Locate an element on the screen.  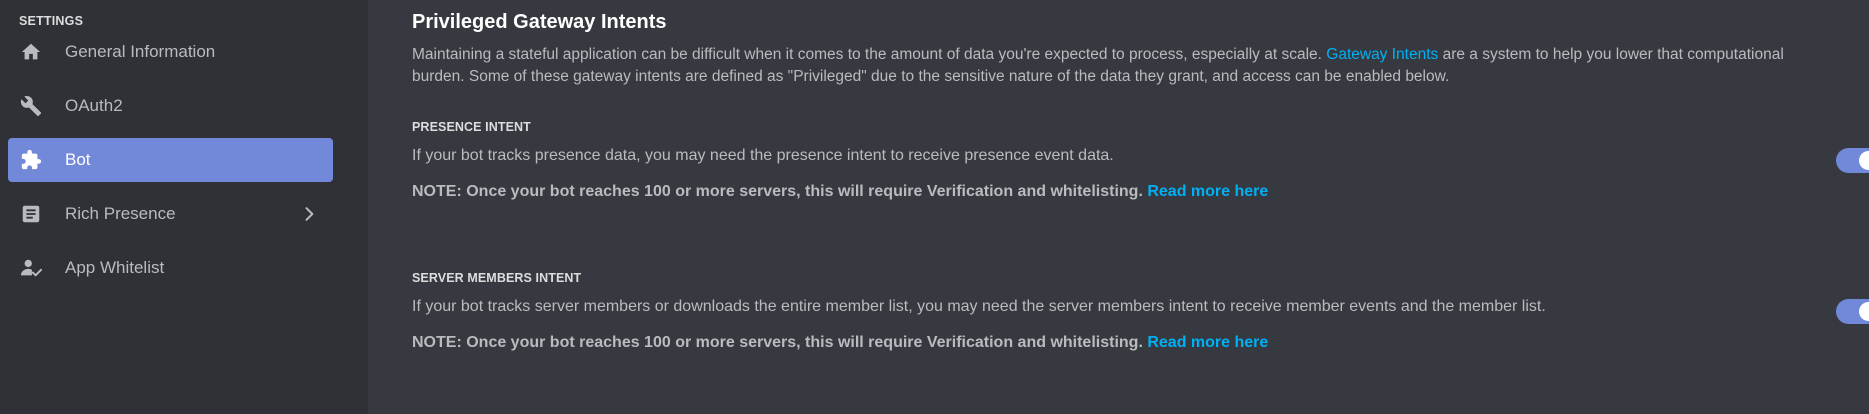
sidebar-item-app-whitelist: App Whitelist is located at coordinates (170, 268).